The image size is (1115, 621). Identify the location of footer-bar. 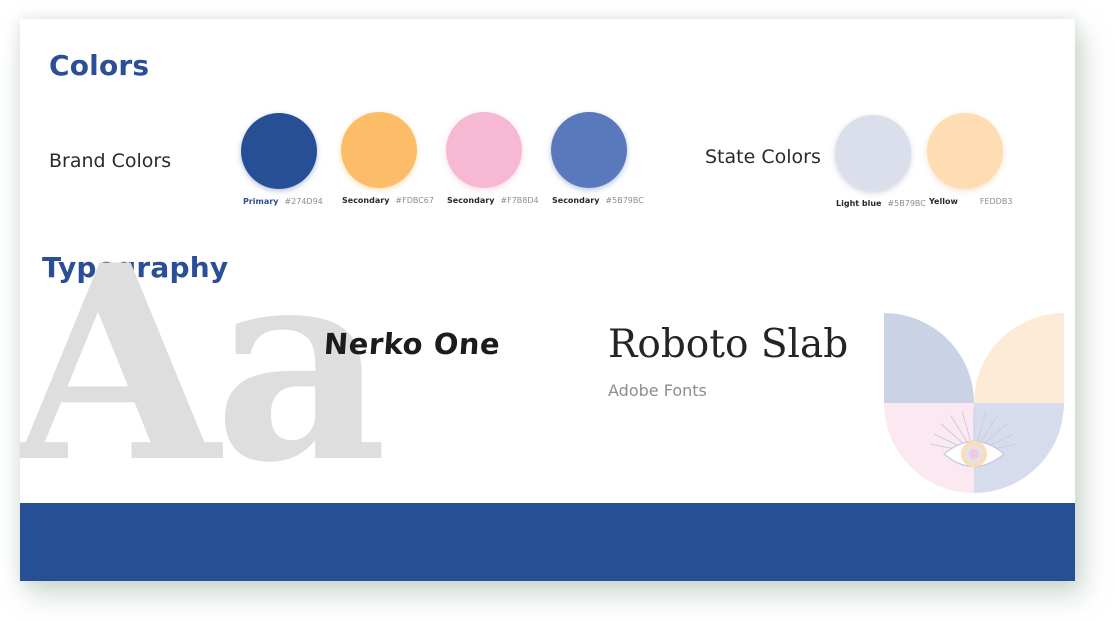
(547, 542).